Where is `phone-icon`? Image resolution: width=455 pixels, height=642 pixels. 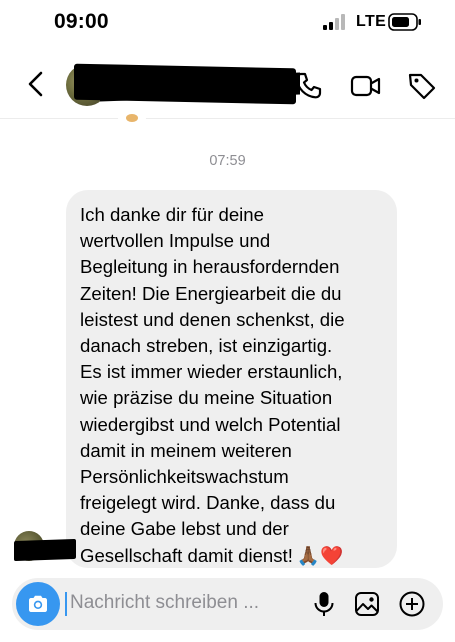
phone-icon is located at coordinates (308, 86).